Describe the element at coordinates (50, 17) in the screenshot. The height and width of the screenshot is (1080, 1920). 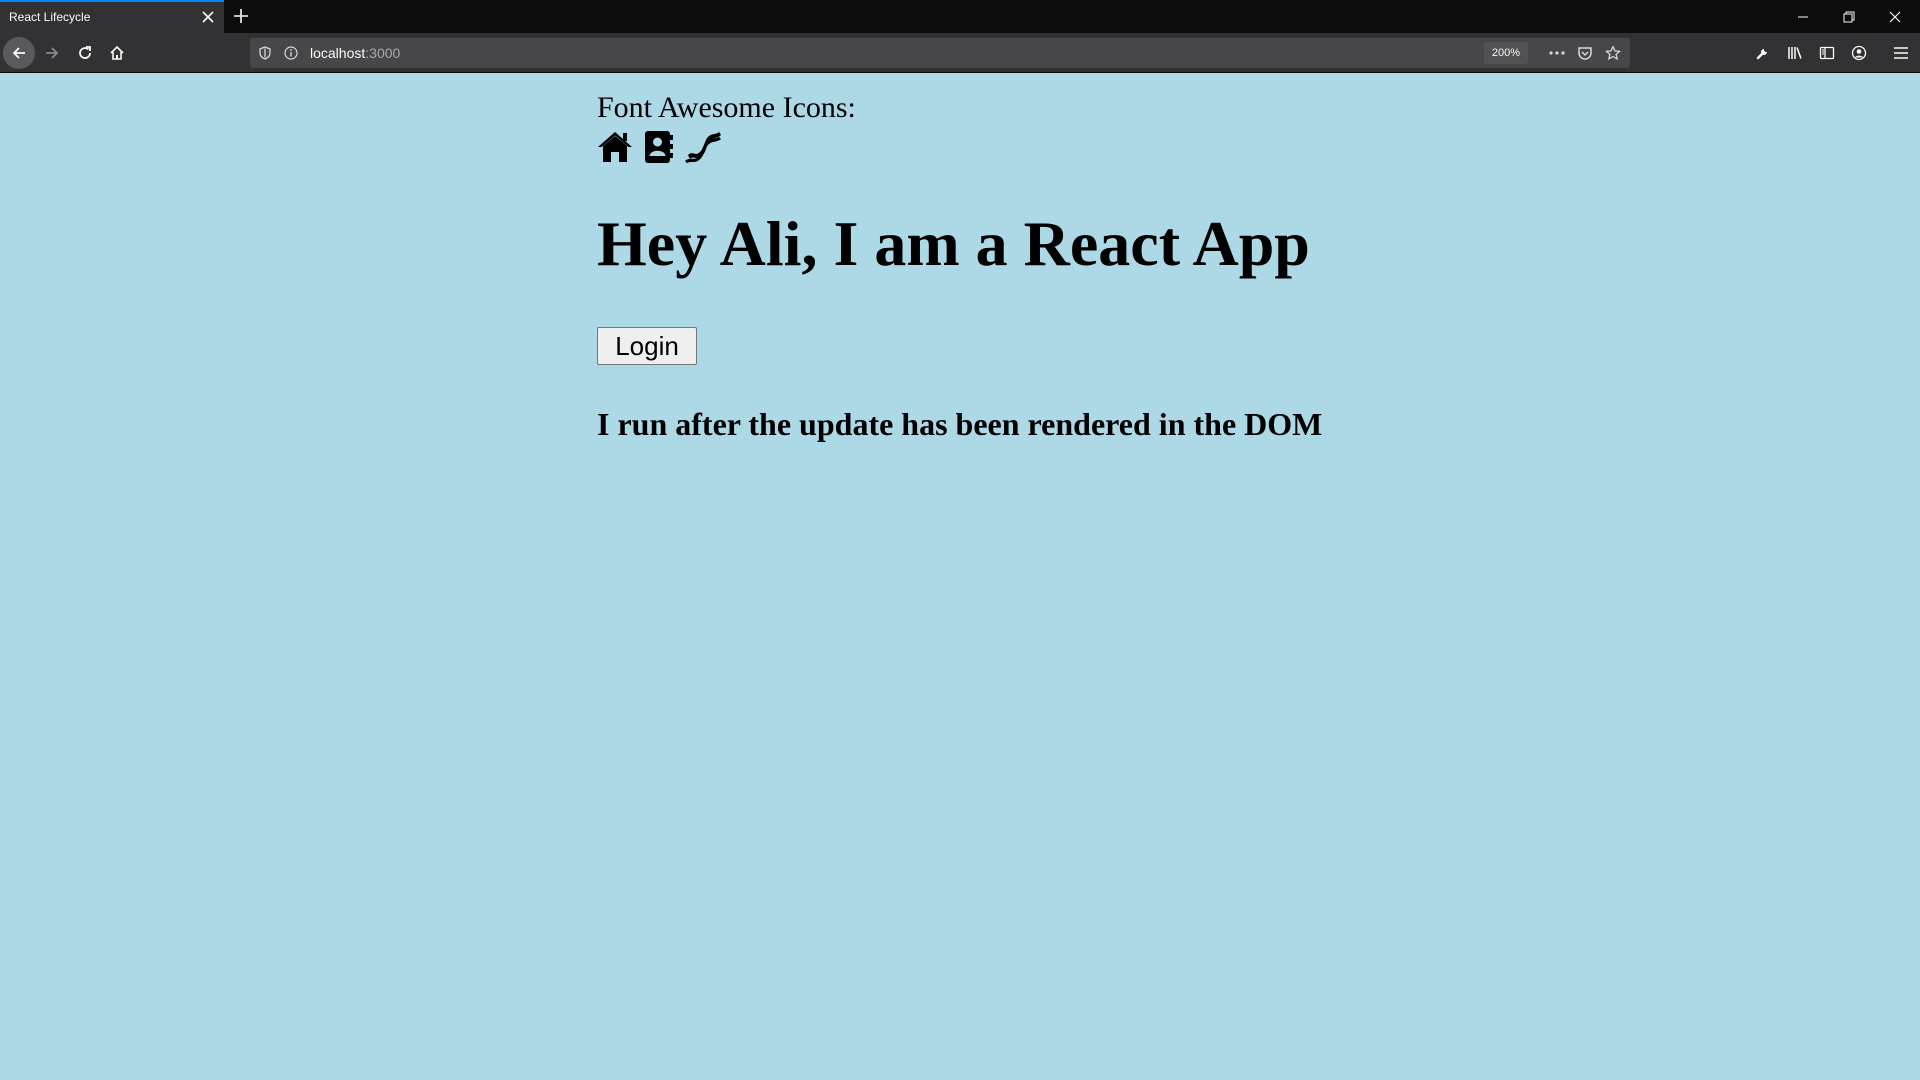
I see `tab-title: React Lifecycle` at that location.